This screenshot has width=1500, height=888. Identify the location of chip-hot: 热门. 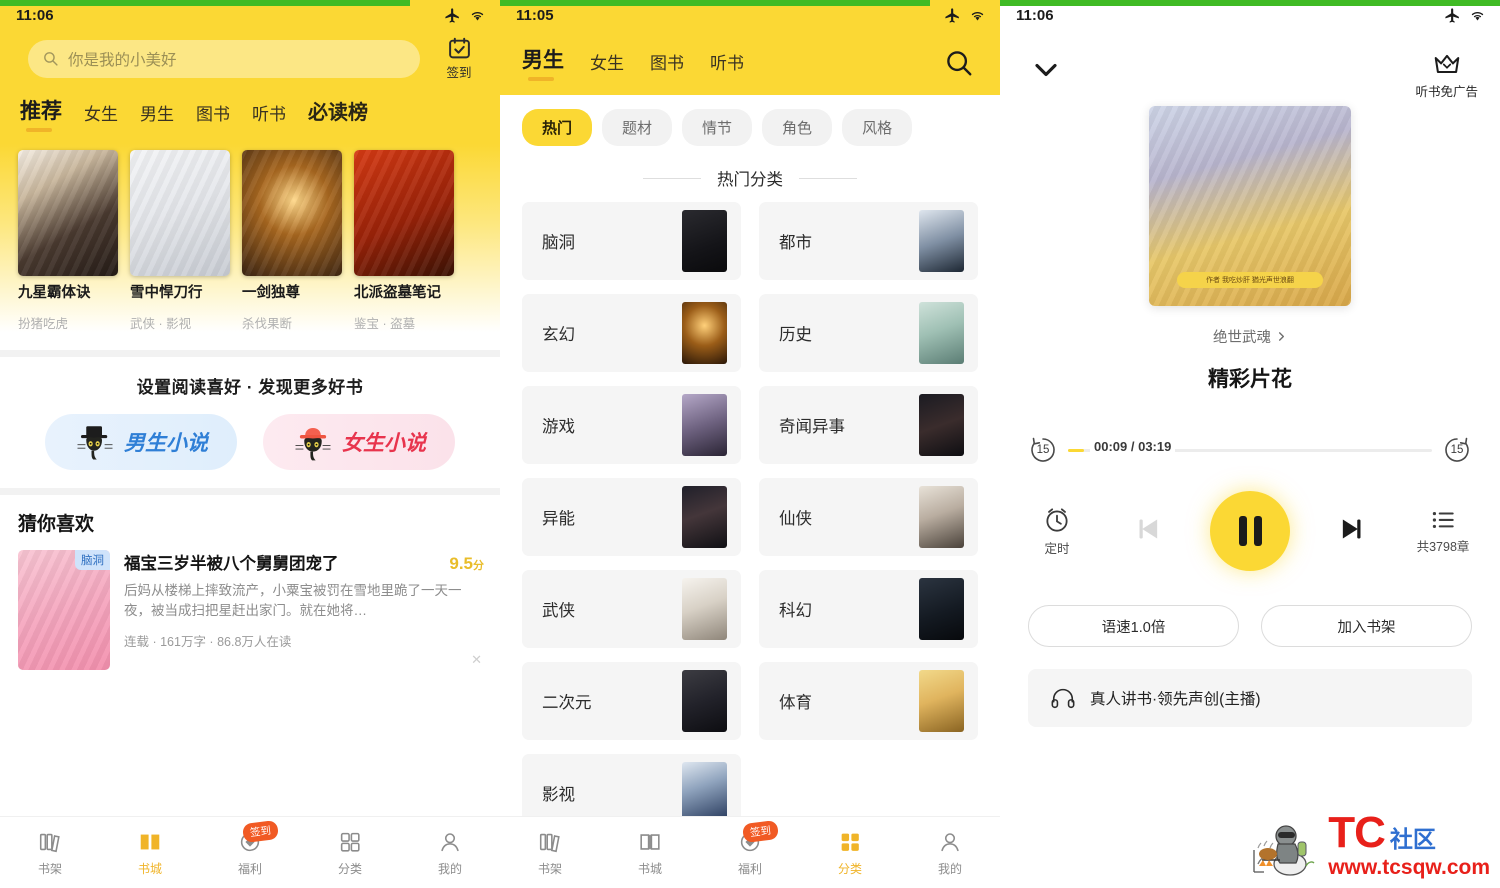
(557, 127).